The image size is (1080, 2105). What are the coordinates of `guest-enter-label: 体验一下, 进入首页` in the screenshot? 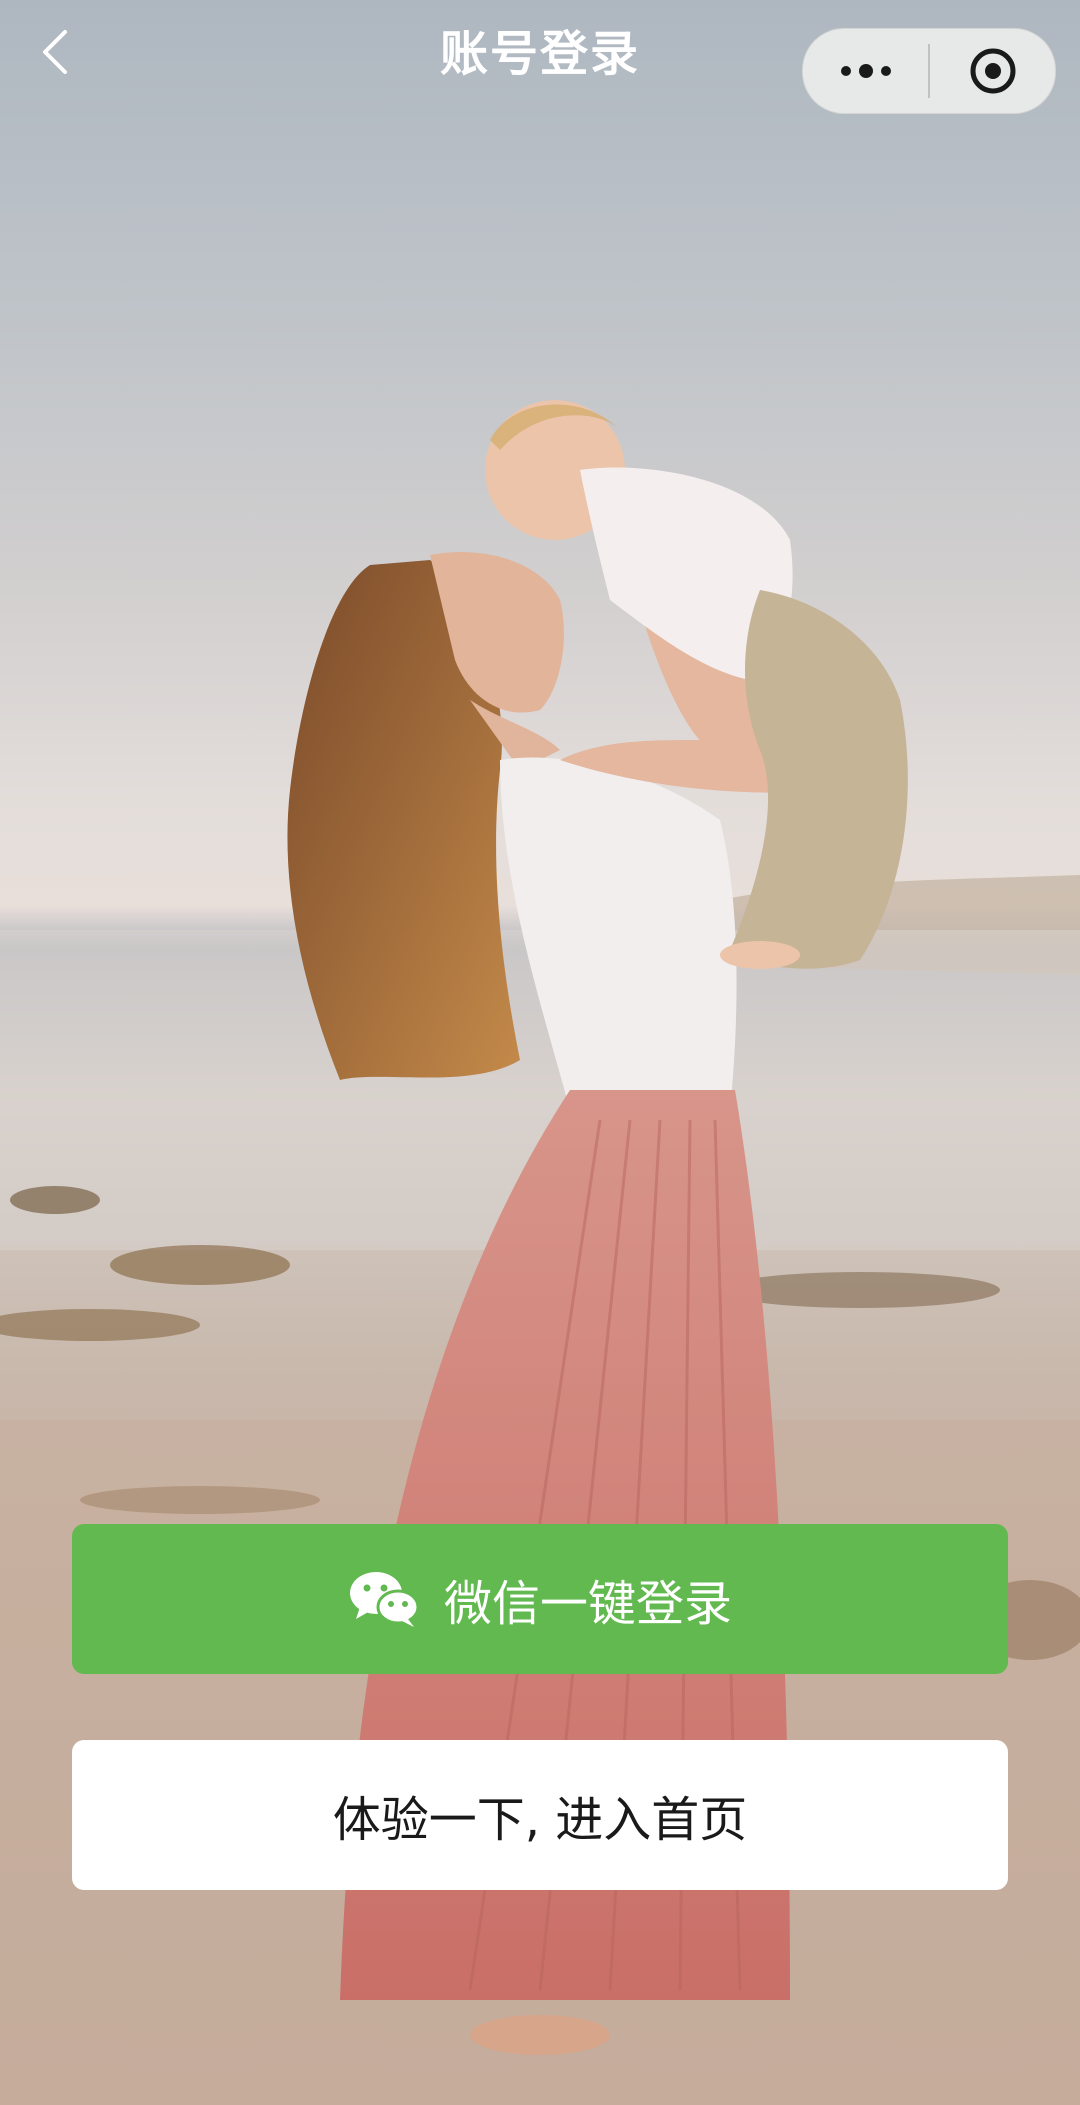 It's located at (540, 1820).